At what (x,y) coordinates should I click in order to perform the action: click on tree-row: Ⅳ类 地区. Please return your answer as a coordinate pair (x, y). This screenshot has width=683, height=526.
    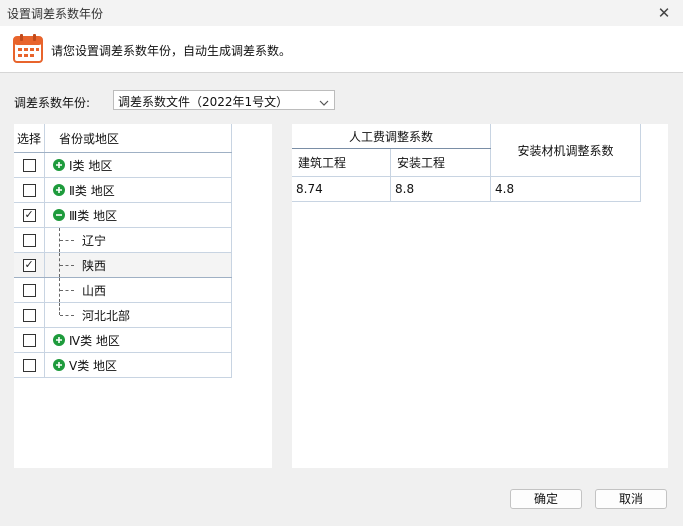
    Looking at the image, I should click on (123, 340).